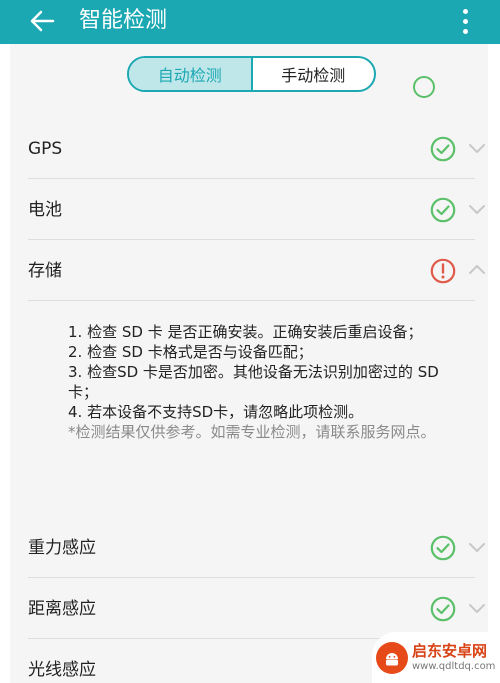 This screenshot has width=500, height=683. What do you see at coordinates (465, 21) in the screenshot?
I see `more-menu-button` at bounding box center [465, 21].